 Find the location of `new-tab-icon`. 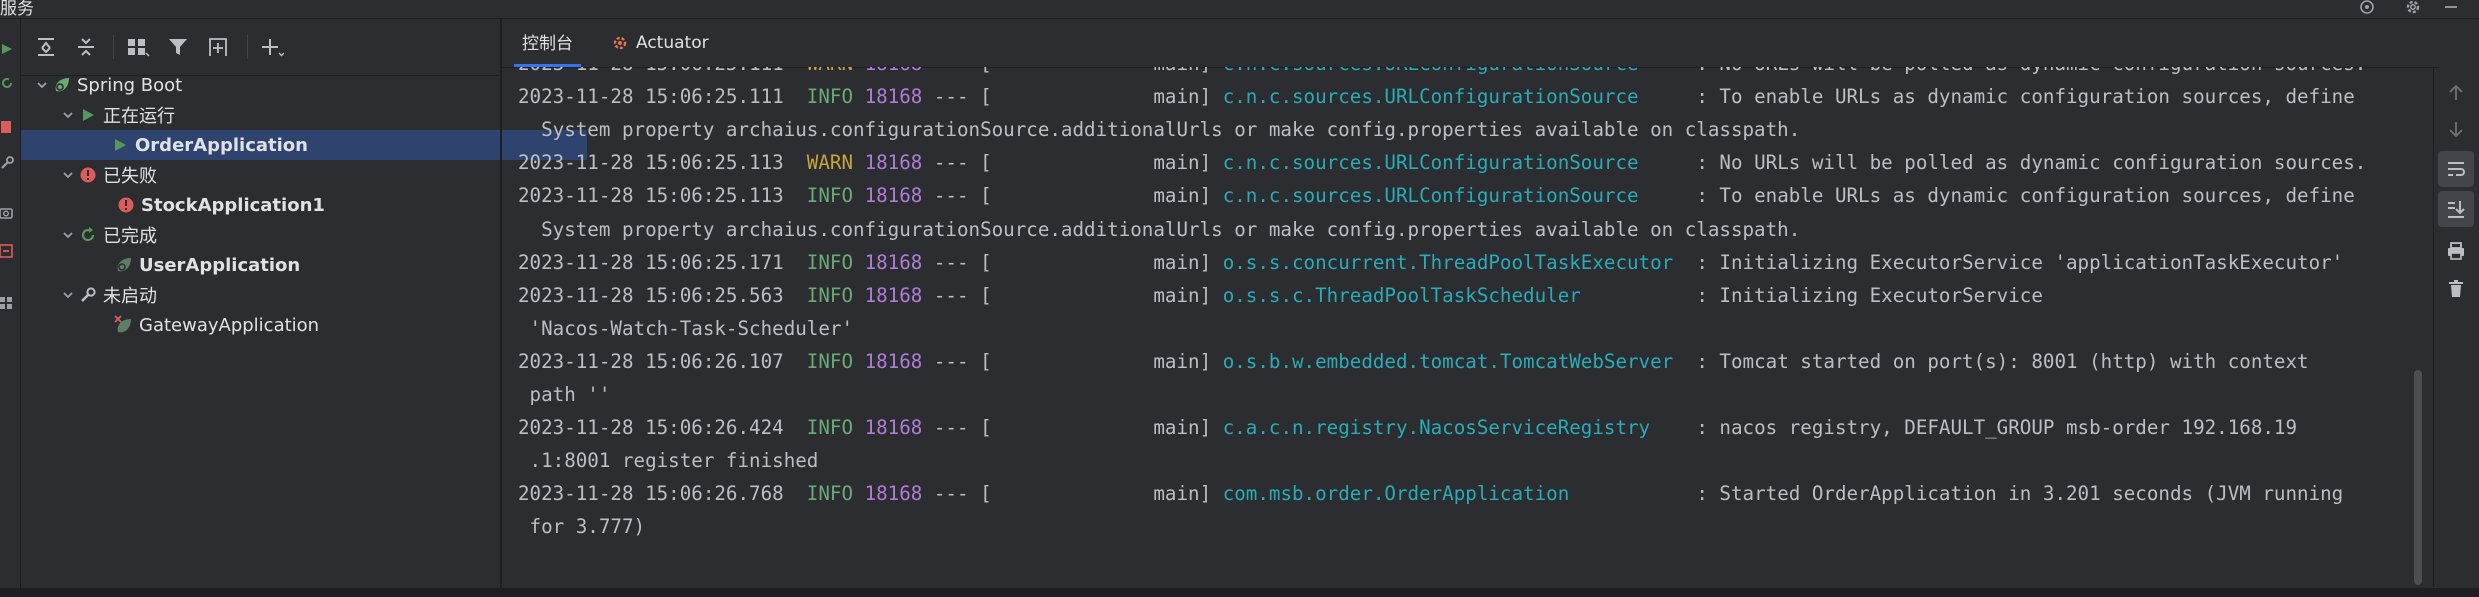

new-tab-icon is located at coordinates (218, 47).